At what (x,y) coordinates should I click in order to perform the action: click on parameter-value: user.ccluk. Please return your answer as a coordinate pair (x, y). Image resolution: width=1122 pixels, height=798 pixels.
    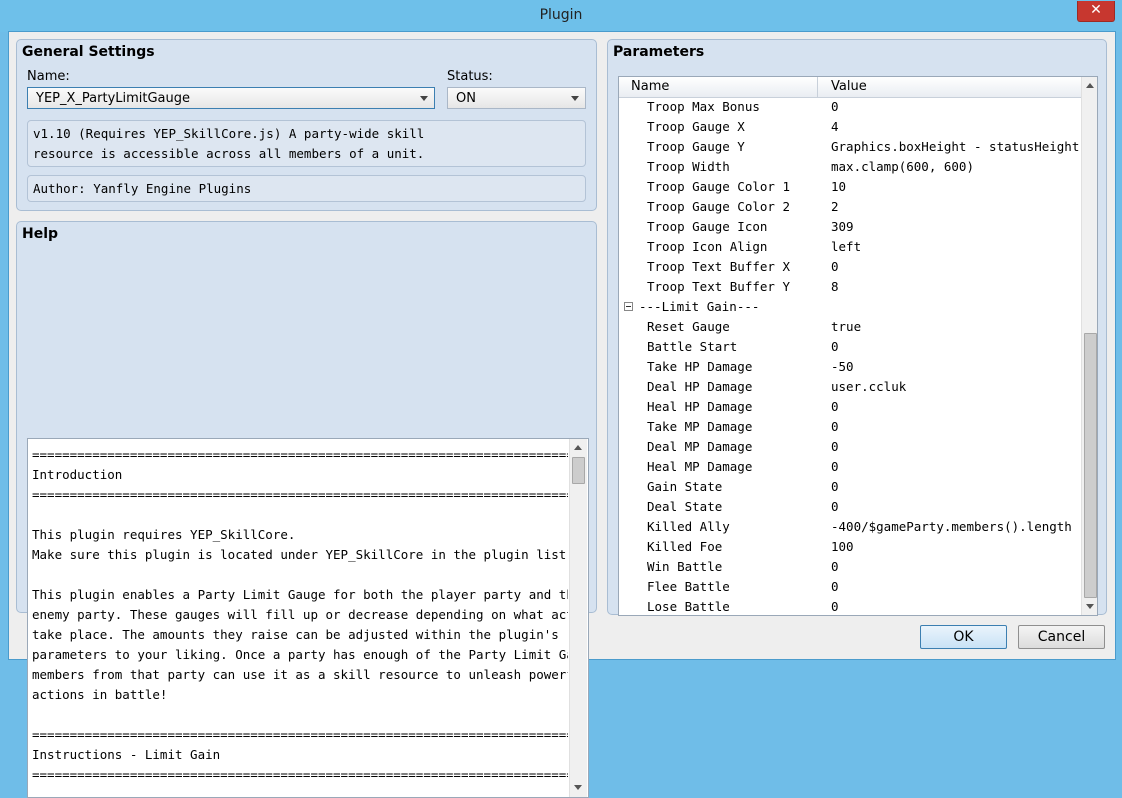
    Looking at the image, I should click on (956, 387).